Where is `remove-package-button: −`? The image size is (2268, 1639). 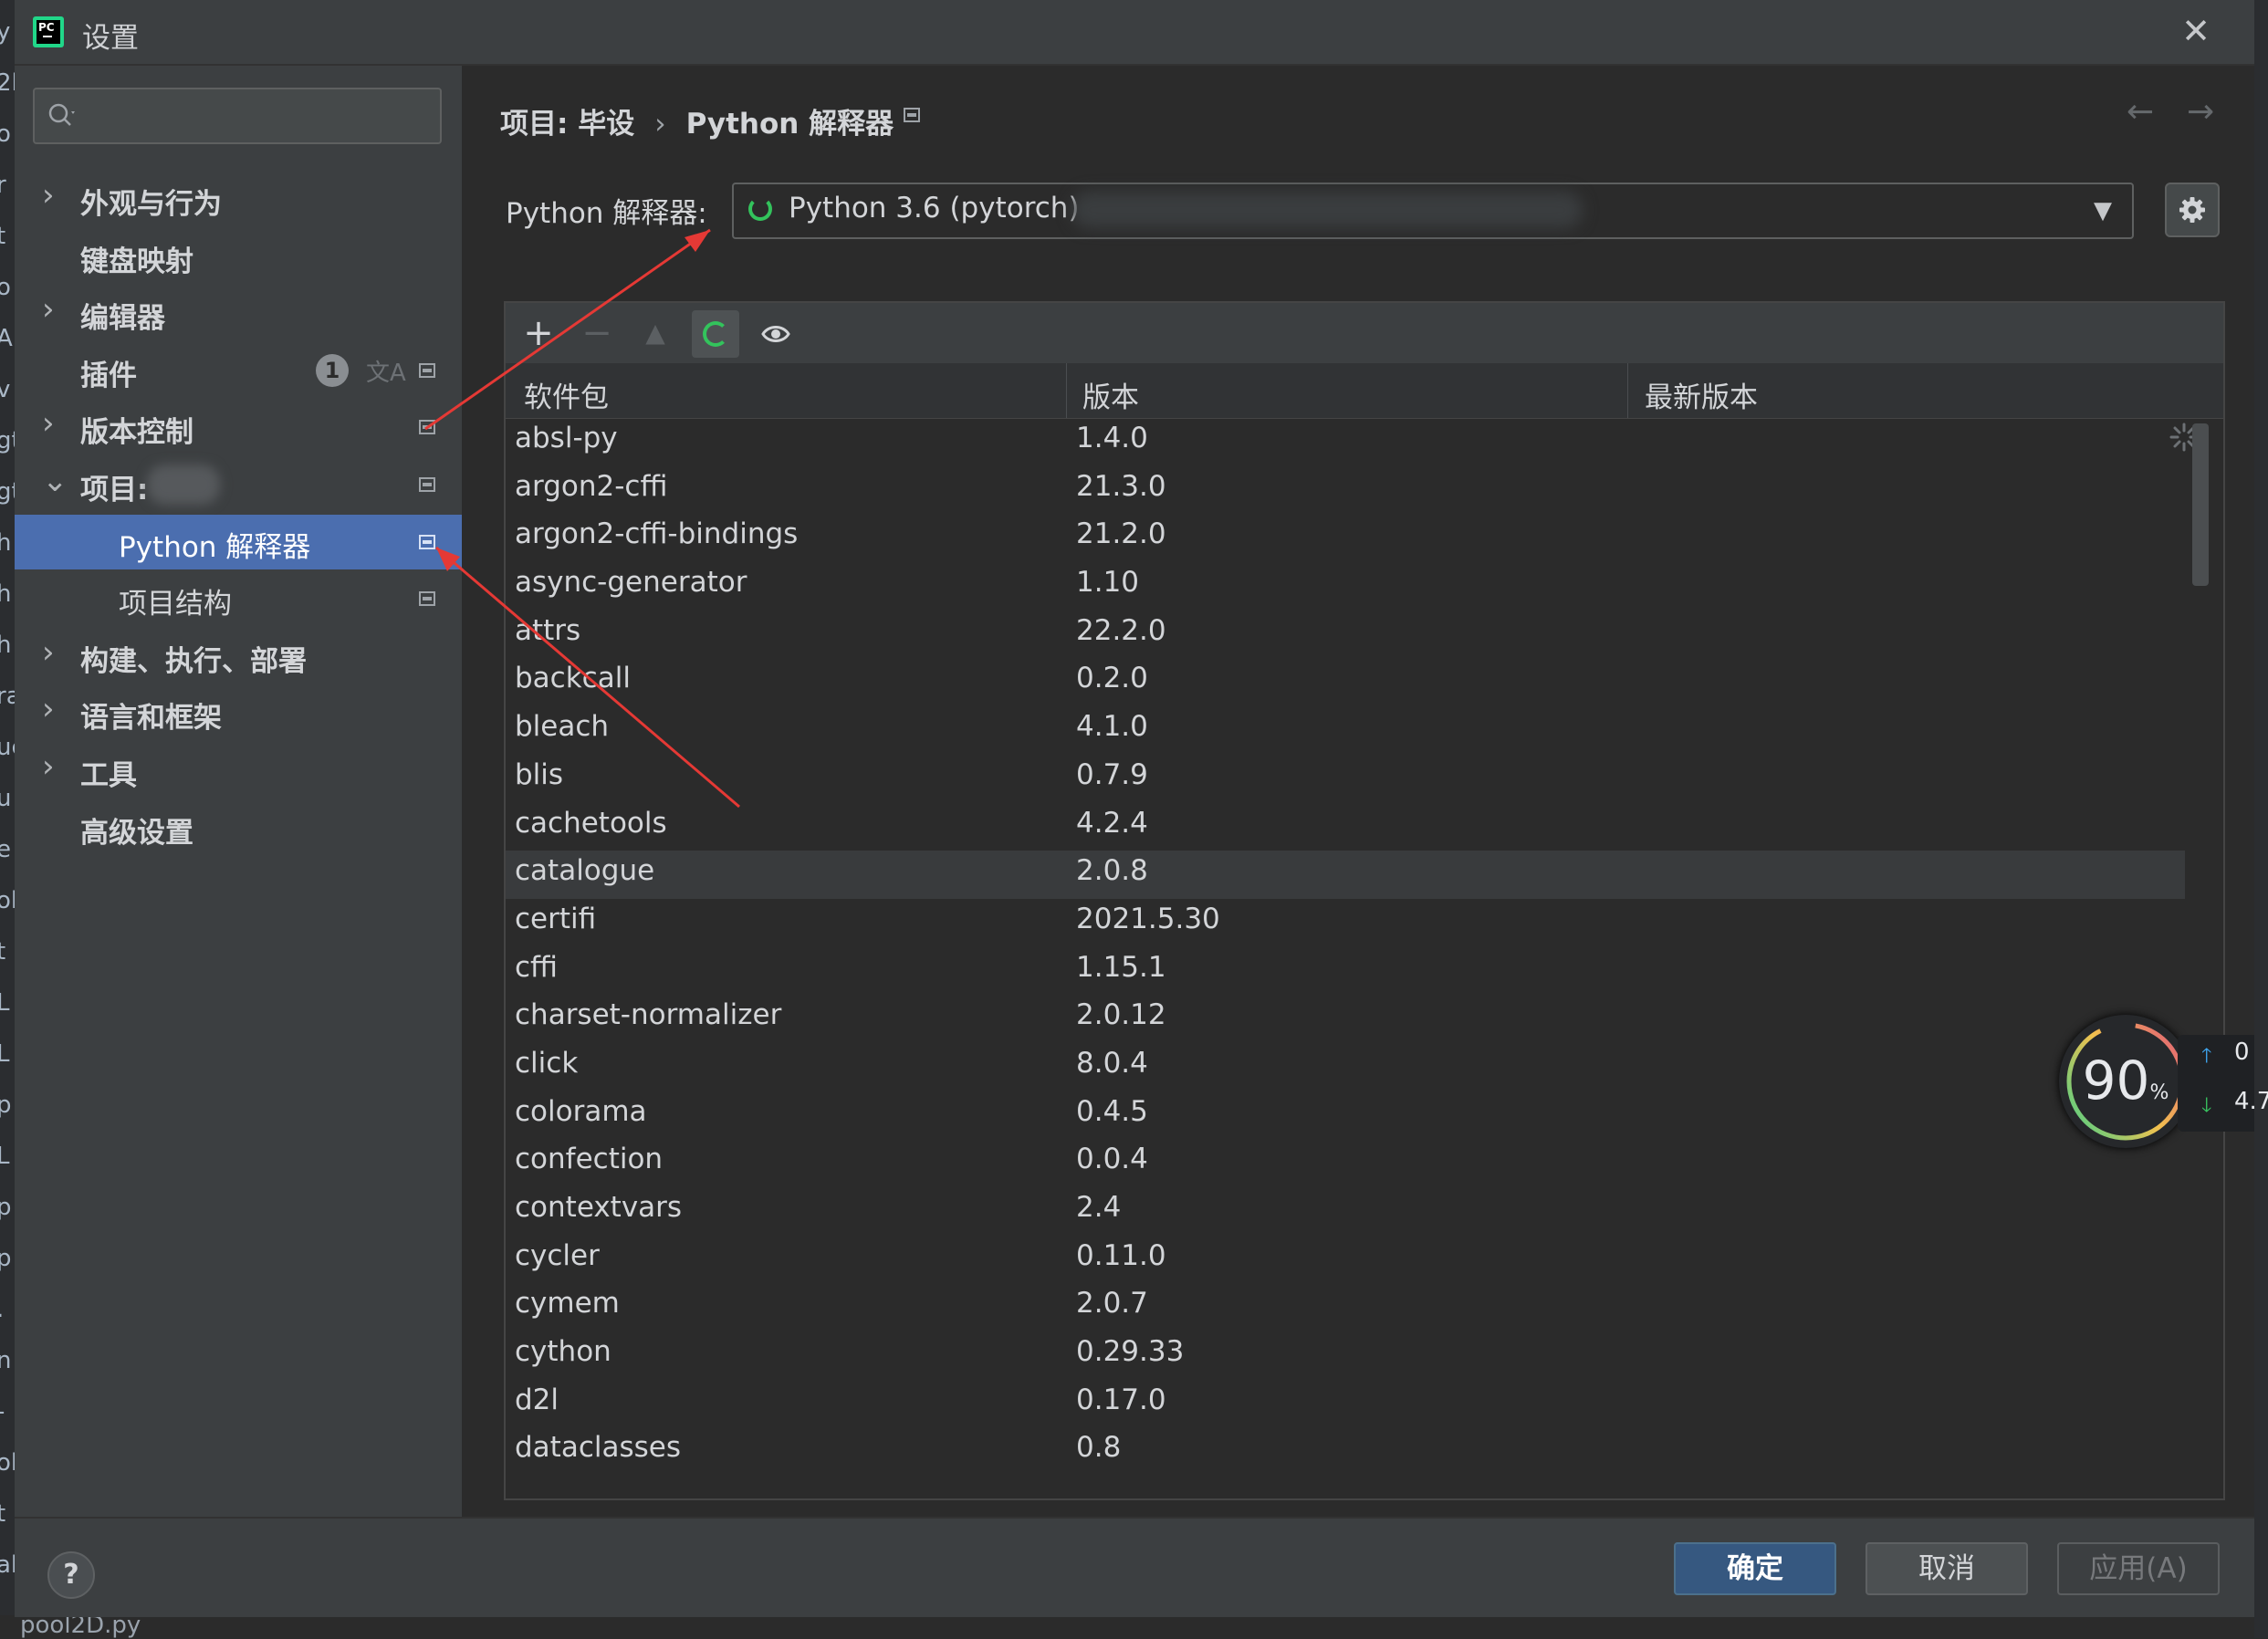 remove-package-button: − is located at coordinates (597, 334).